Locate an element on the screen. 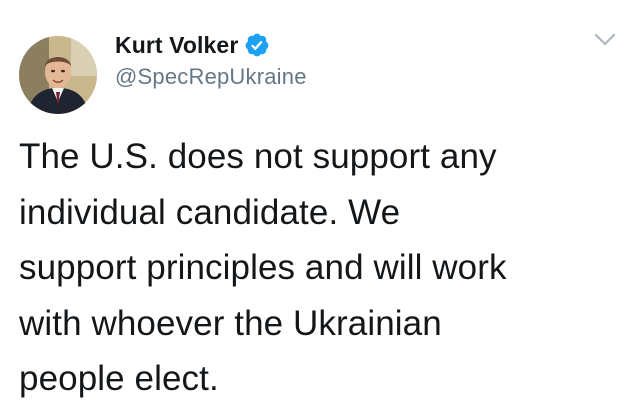 The width and height of the screenshot is (640, 404). tweet-text-line: people elect. is located at coordinates (119, 378).